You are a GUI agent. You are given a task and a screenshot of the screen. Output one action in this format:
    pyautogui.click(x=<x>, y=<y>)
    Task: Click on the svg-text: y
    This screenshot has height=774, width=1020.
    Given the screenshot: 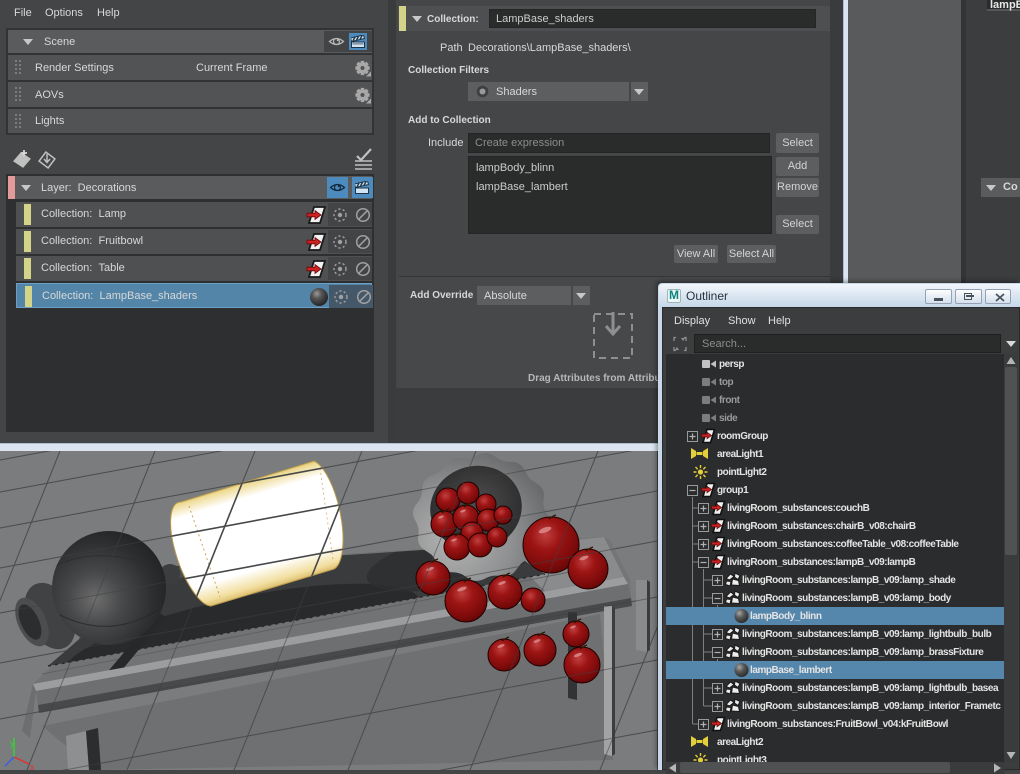 What is the action you would take?
    pyautogui.click(x=12, y=743)
    